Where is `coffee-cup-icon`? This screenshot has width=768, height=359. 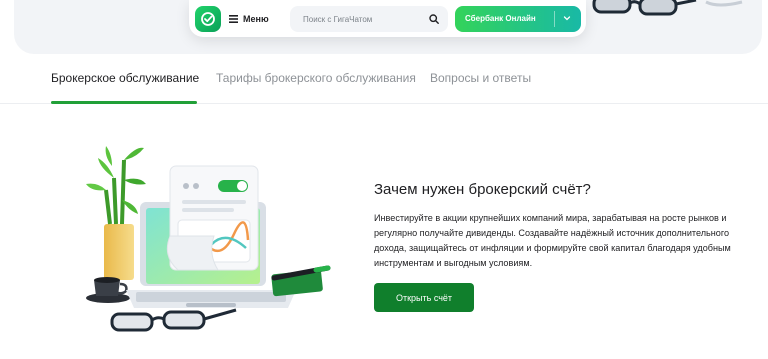
coffee-cup-icon is located at coordinates (108, 290).